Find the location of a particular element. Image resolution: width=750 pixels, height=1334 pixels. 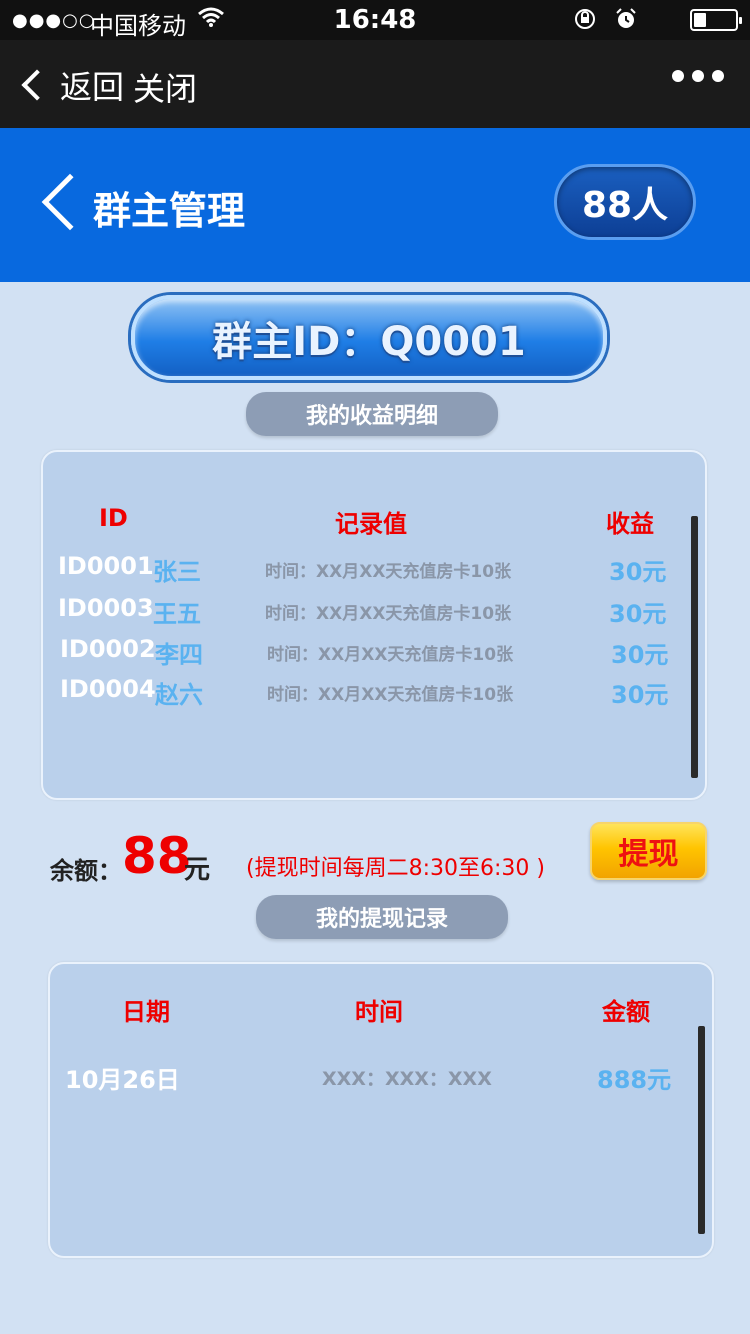

withdraw-amount: 888元 is located at coordinates (634, 1080).